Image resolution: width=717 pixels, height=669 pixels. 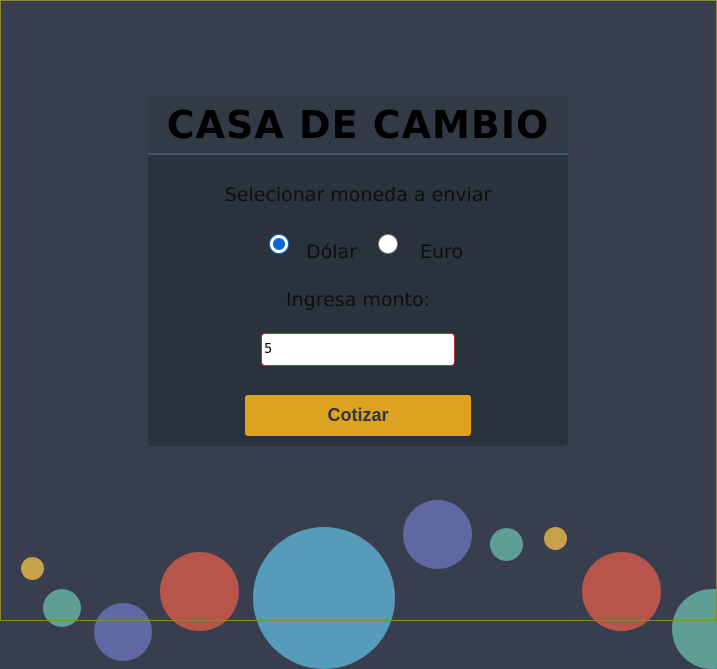 I want to click on bubble-teal-corner, so click(x=694, y=629).